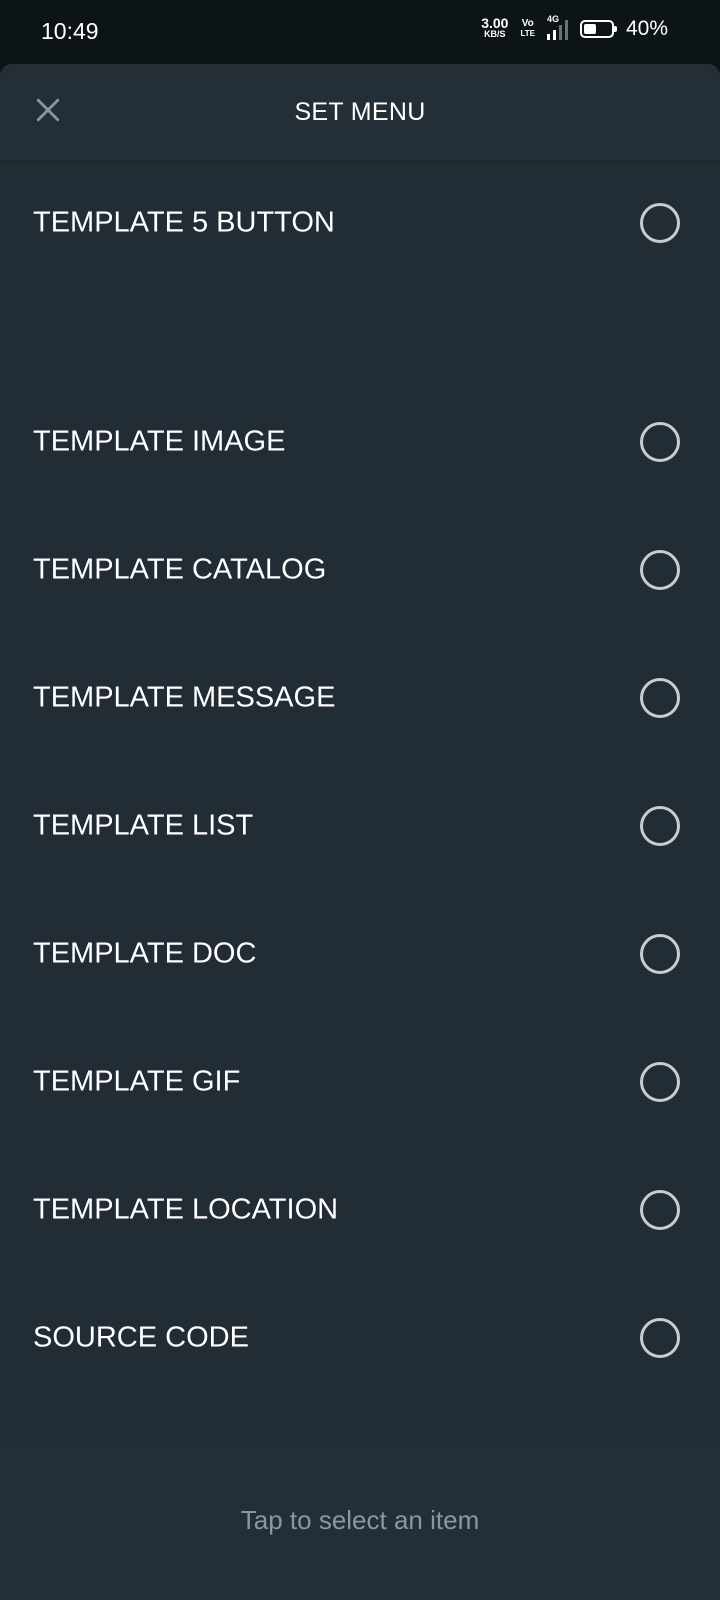 This screenshot has width=720, height=1600. What do you see at coordinates (495, 23) in the screenshot?
I see `network-speed-value: 3.00` at bounding box center [495, 23].